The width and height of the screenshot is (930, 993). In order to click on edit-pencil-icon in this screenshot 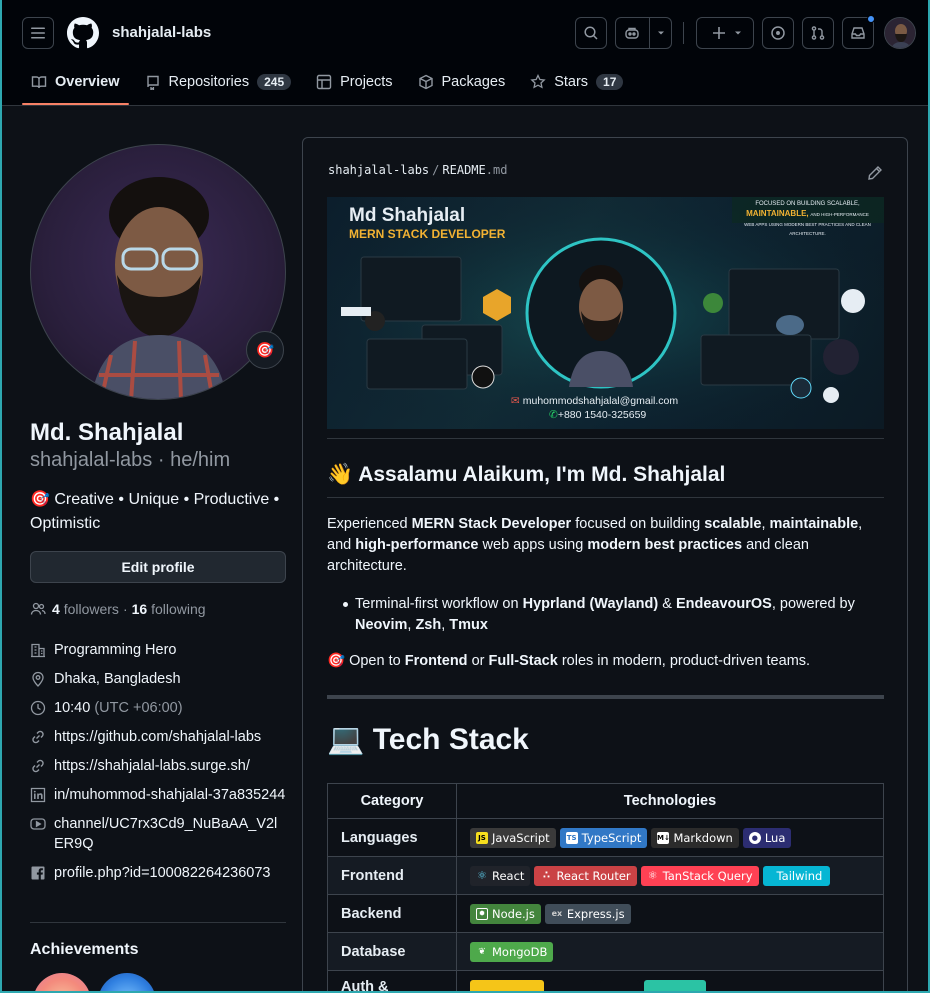, I will do `click(875, 173)`.